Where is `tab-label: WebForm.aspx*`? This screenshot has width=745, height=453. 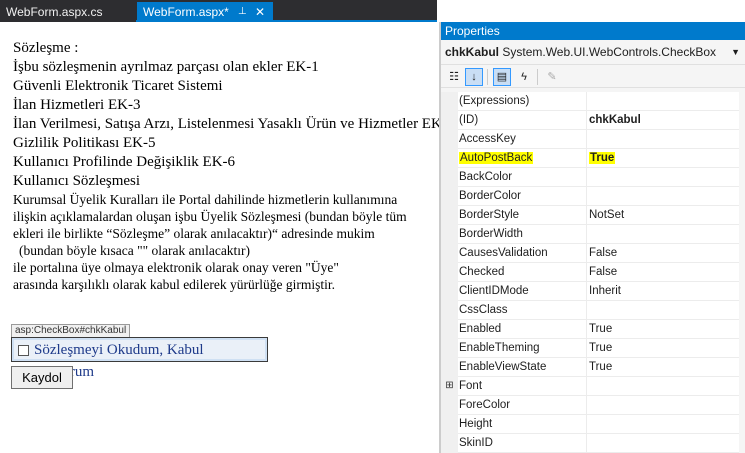 tab-label: WebForm.aspx* is located at coordinates (186, 12).